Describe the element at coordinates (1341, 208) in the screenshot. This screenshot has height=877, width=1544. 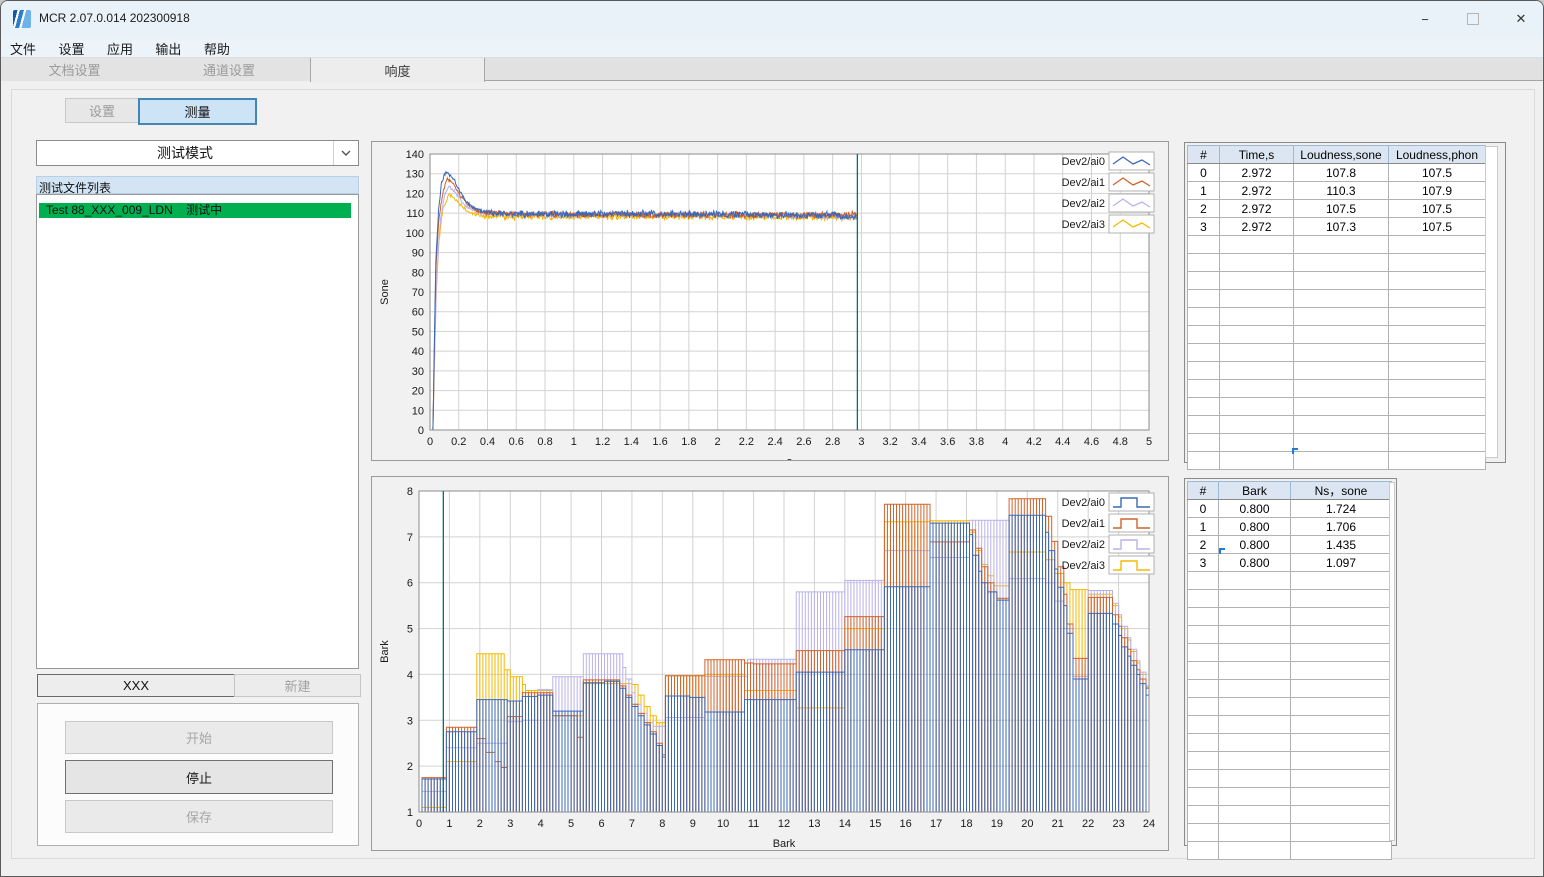
I see `loudness-table-cell-2-2: 107.5` at that location.